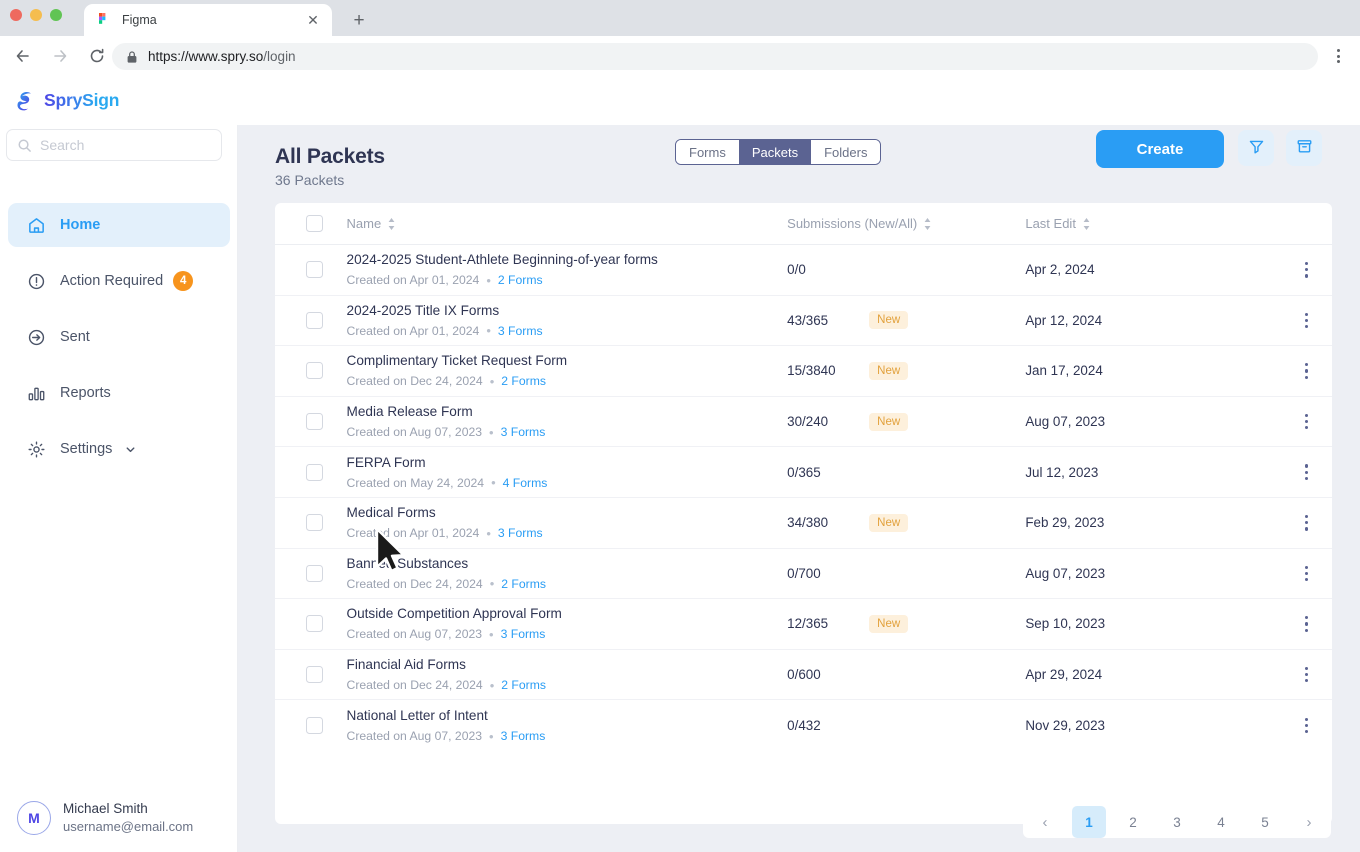  What do you see at coordinates (313, 20) in the screenshot?
I see `close-icon: ✕` at bounding box center [313, 20].